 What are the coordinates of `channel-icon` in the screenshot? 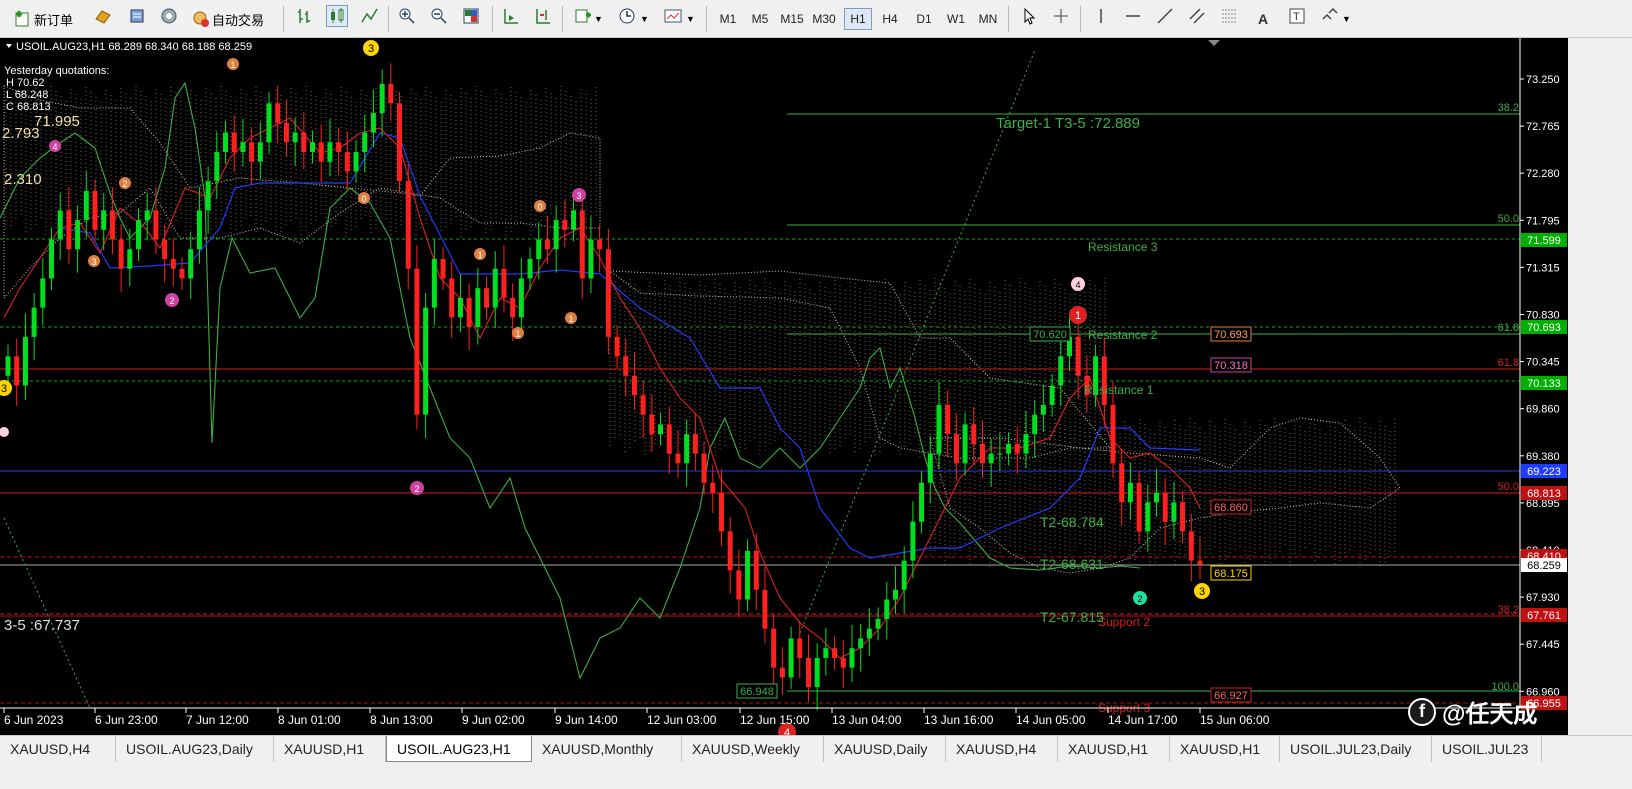 It's located at (1197, 16).